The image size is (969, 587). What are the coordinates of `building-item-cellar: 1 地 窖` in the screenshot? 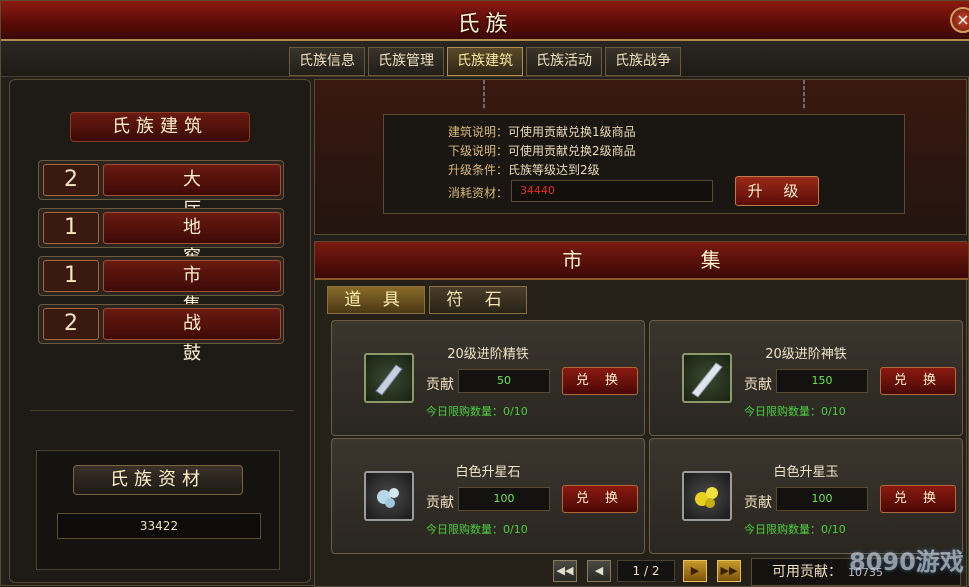 It's located at (161, 238).